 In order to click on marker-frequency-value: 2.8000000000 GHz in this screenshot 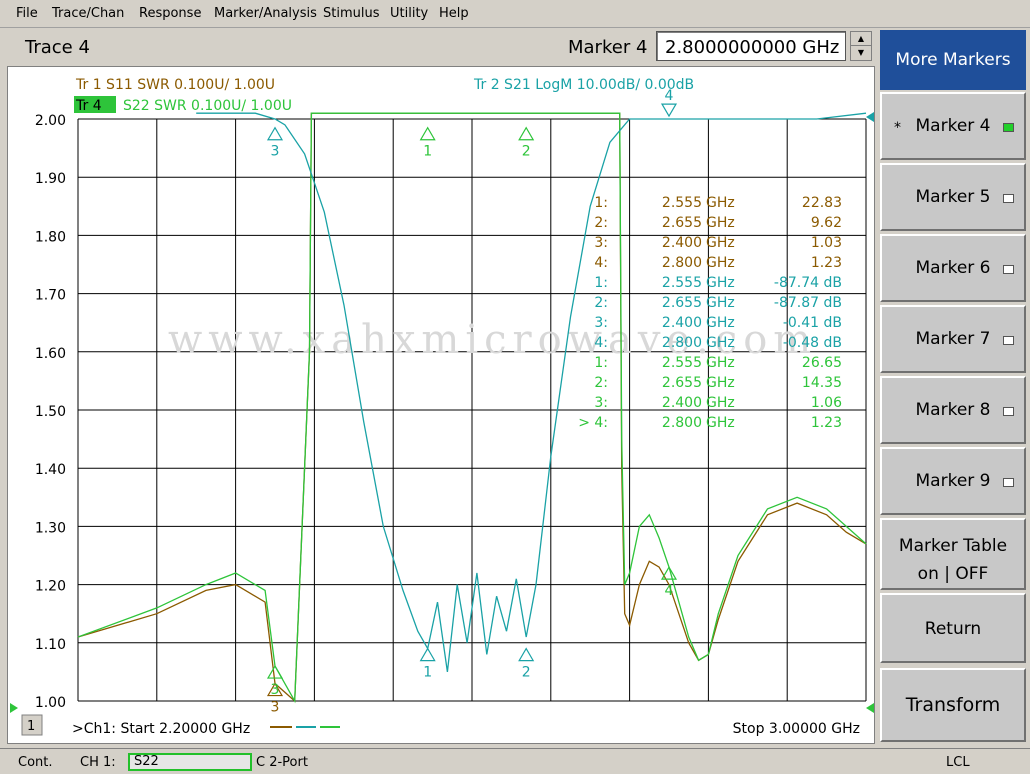, I will do `click(752, 47)`.